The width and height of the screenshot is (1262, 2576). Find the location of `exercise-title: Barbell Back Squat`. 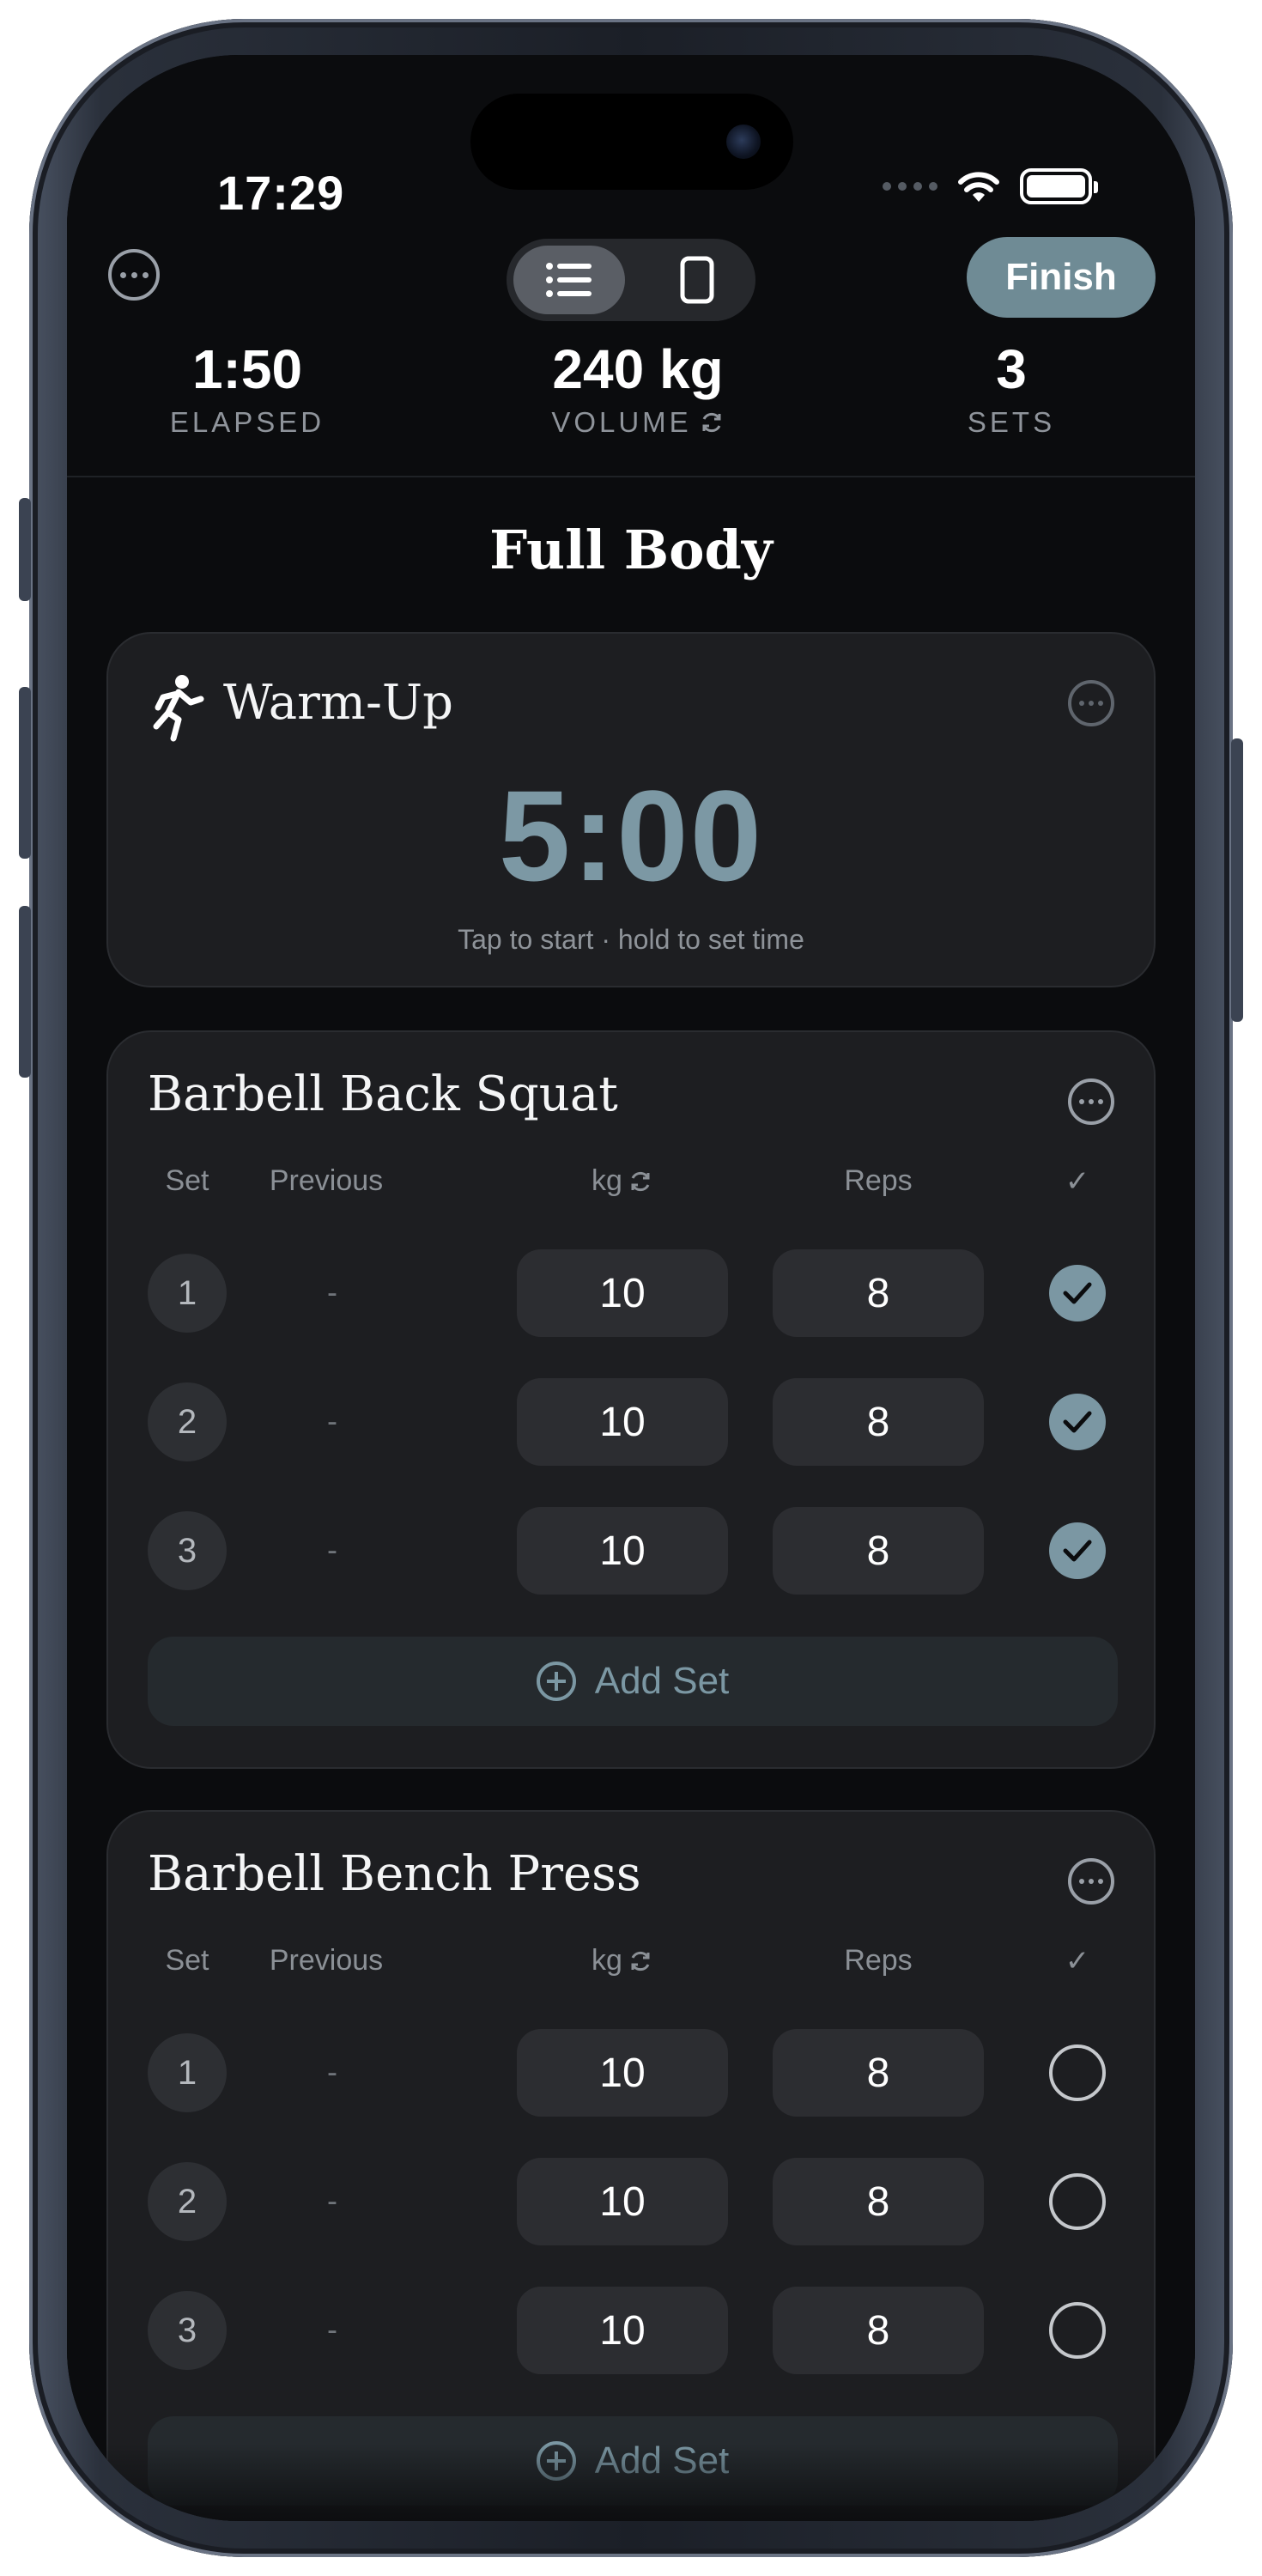

exercise-title: Barbell Back Squat is located at coordinates (383, 1094).